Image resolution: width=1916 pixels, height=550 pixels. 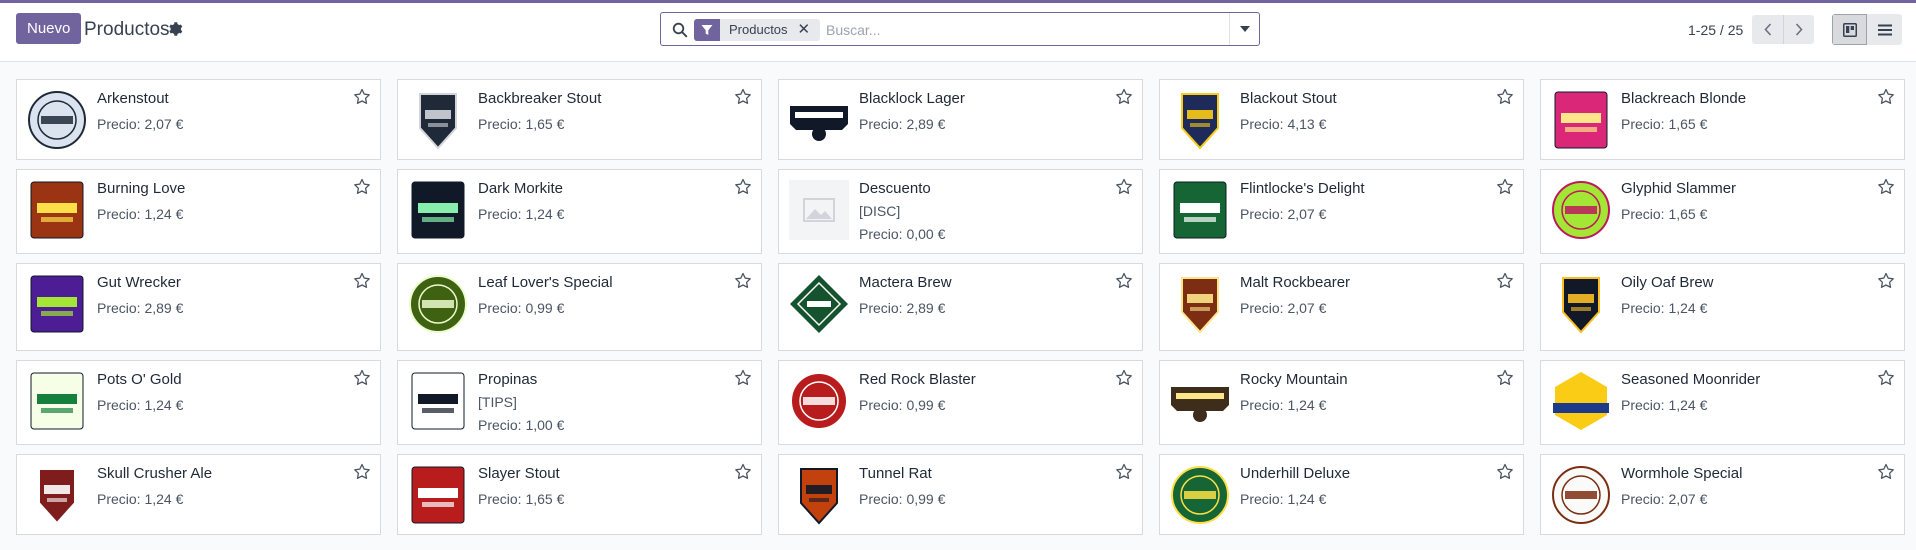 I want to click on product-info: Arkenstout Precio: 2,07 €, so click(x=140, y=111).